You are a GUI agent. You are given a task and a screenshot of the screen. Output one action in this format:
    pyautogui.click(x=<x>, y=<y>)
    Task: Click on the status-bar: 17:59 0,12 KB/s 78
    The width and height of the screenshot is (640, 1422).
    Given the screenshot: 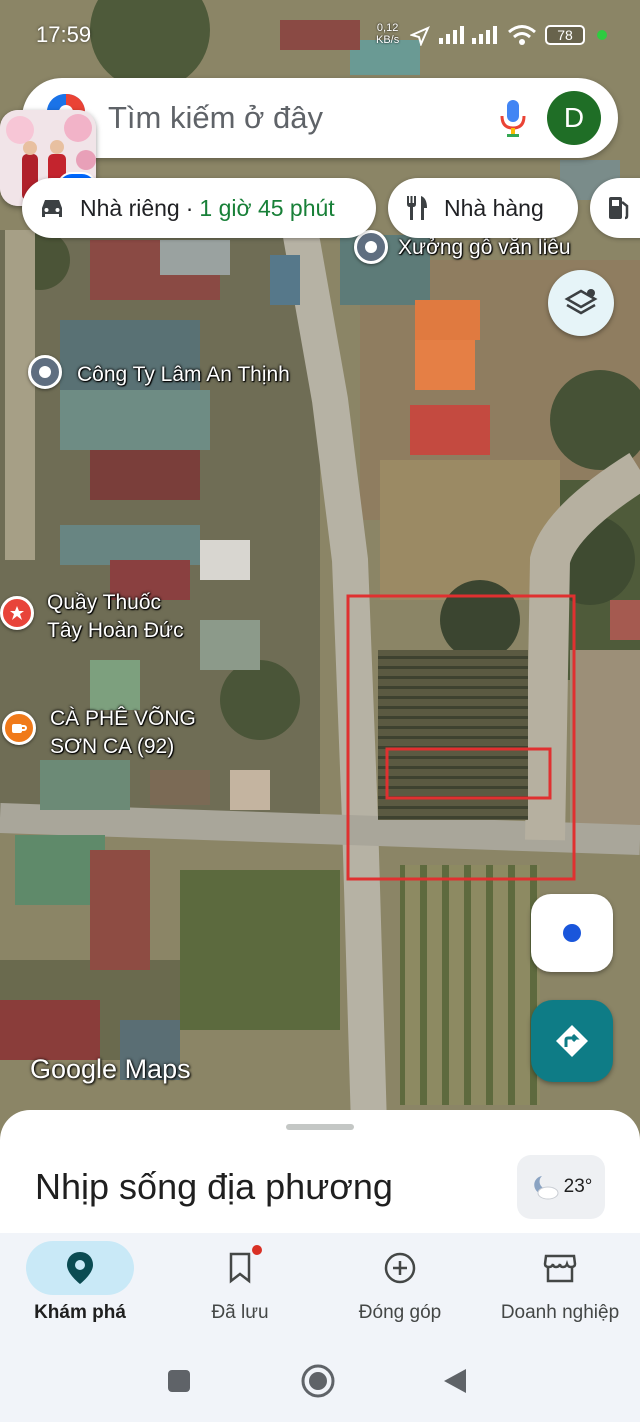 What is the action you would take?
    pyautogui.click(x=320, y=35)
    